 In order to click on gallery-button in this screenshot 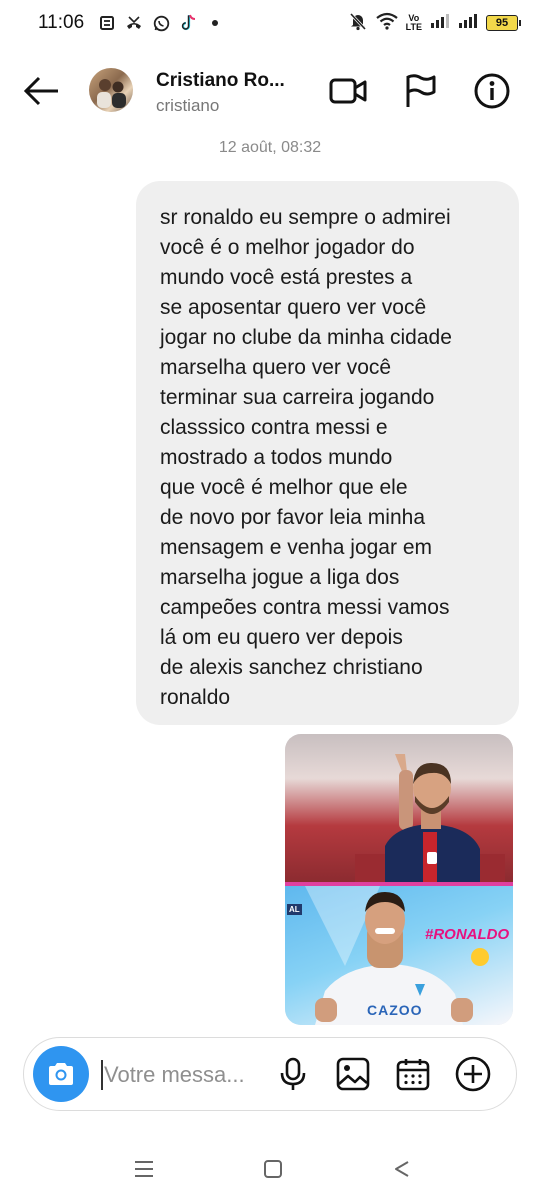, I will do `click(353, 1074)`.